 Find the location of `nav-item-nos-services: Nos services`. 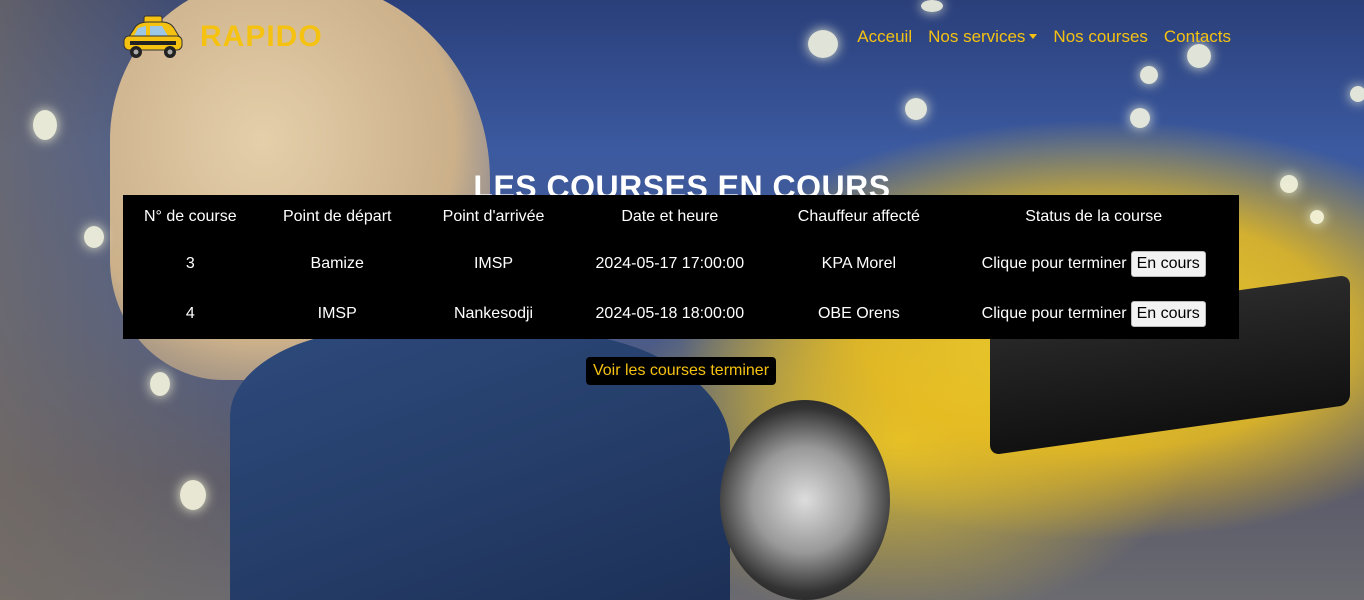

nav-item-nos-services: Nos services is located at coordinates (983, 37).